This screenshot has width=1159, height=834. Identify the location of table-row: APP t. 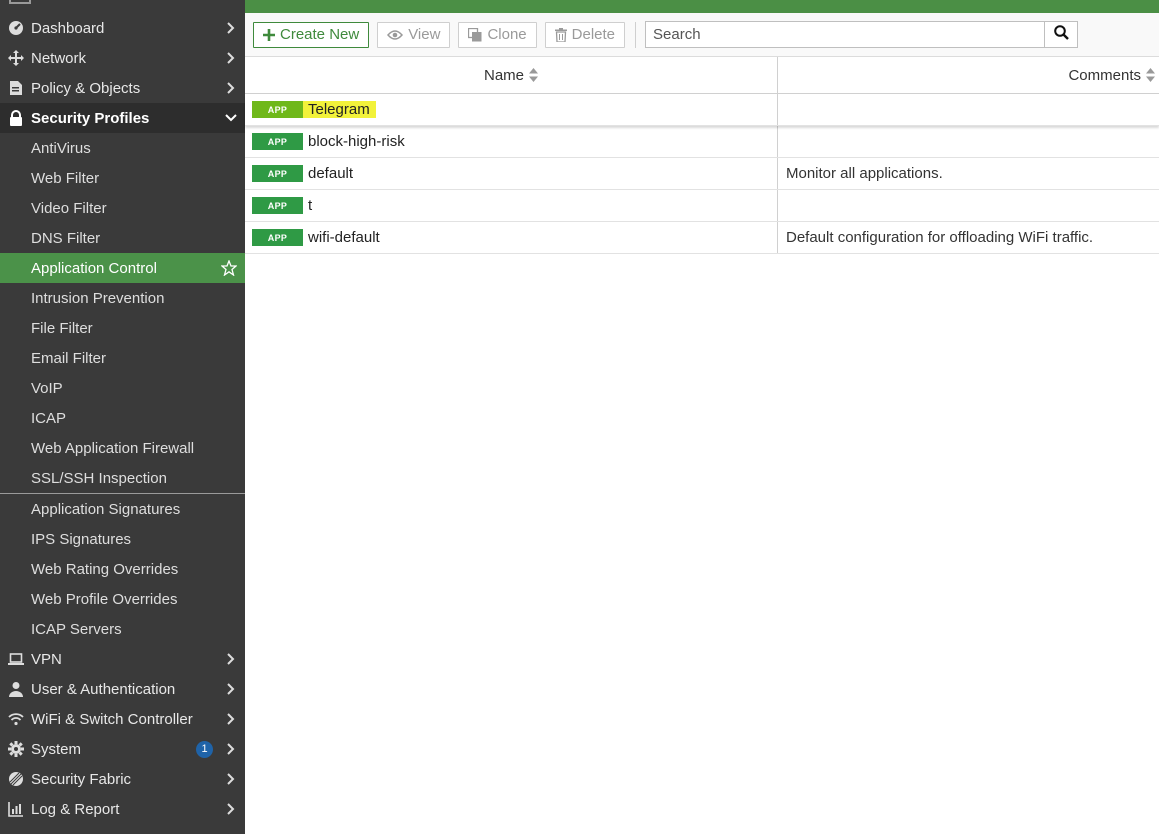
(702, 206).